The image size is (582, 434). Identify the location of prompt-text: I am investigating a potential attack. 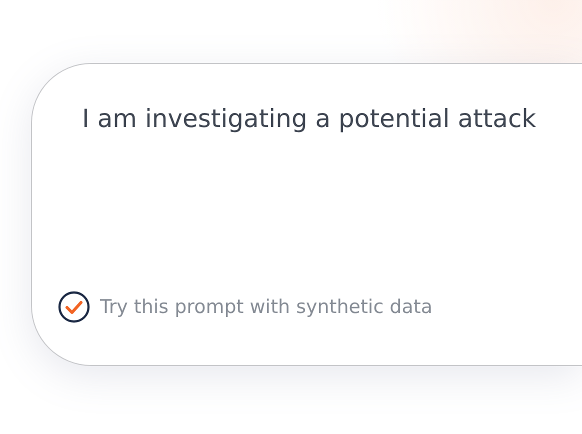
(310, 118).